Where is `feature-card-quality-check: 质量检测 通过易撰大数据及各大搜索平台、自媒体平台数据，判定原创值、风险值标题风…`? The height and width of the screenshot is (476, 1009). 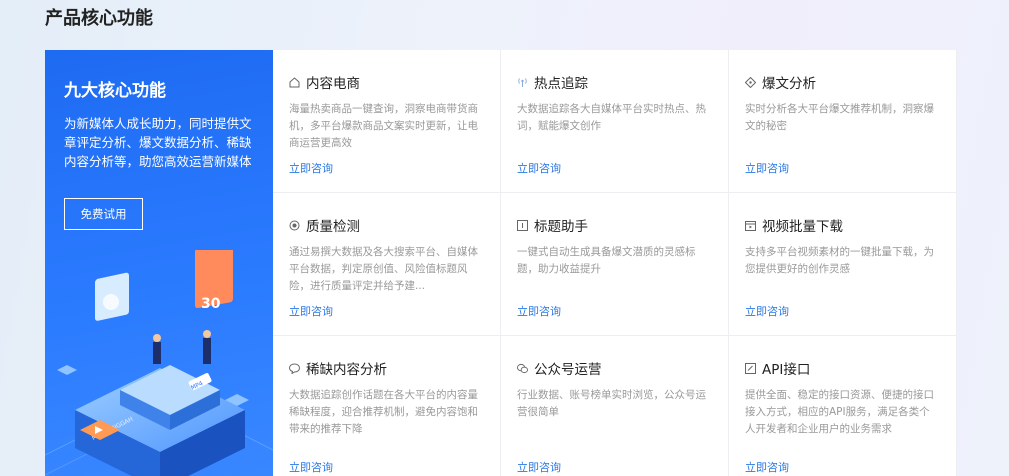 feature-card-quality-check: 质量检测 通过易撰大数据及各大搜索平台、自媒体平台数据，判定原创值、风险值标题风… is located at coordinates (387, 264).